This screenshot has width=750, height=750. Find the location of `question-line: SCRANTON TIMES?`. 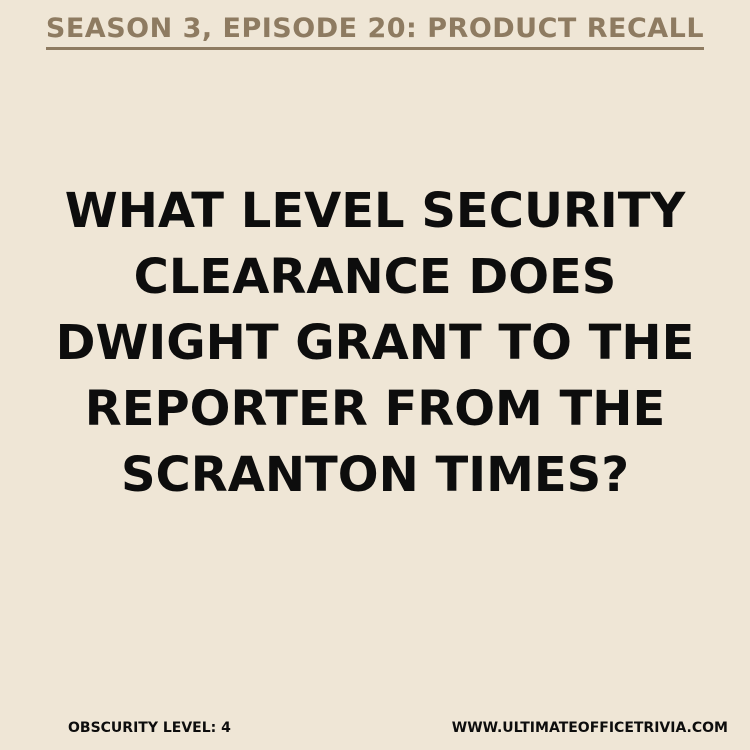

question-line: SCRANTON TIMES? is located at coordinates (375, 475).